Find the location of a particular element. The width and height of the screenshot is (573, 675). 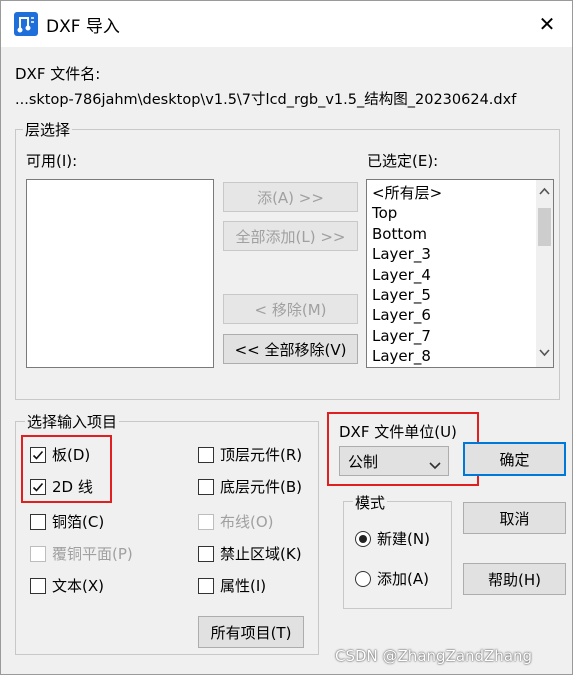

board-label: 板(D) is located at coordinates (71, 455).